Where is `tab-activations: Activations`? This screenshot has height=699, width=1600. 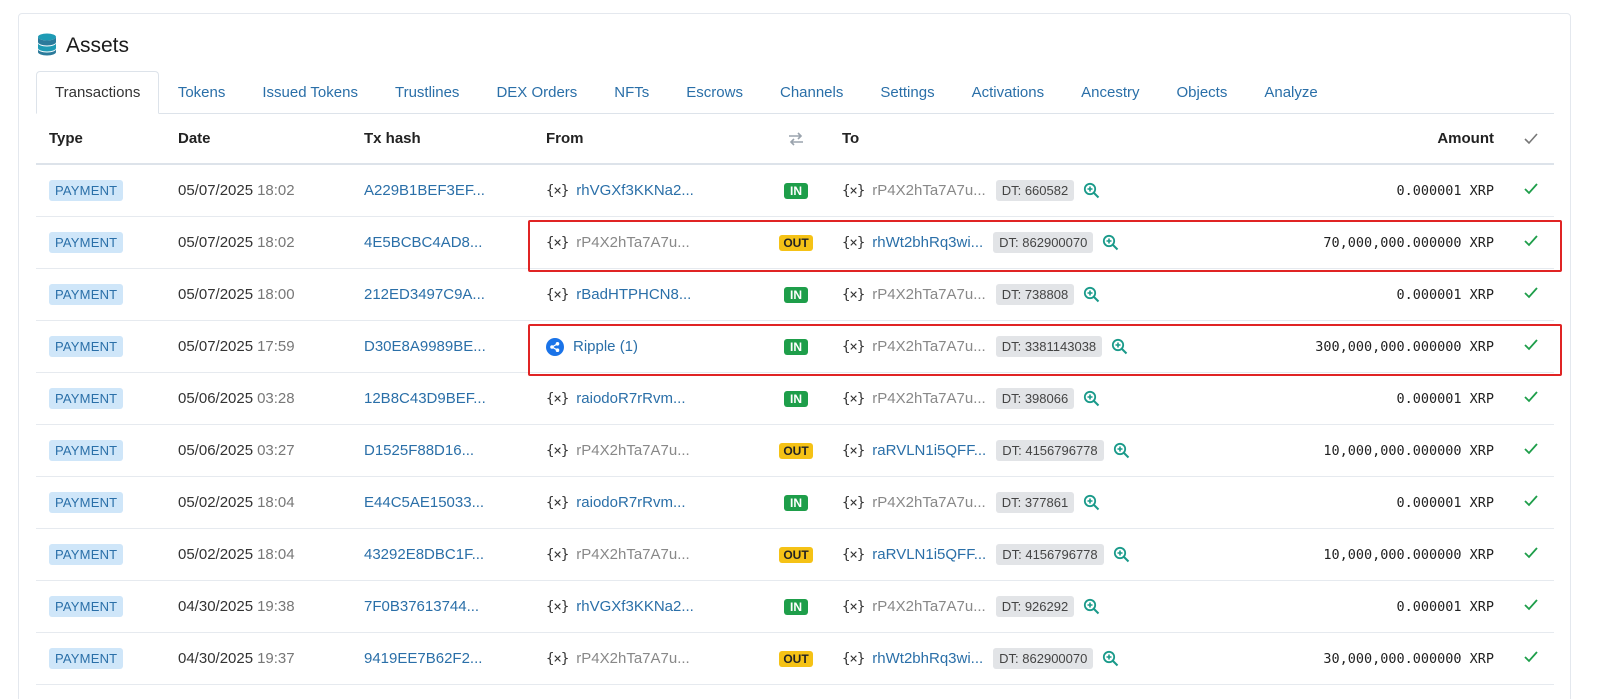
tab-activations: Activations is located at coordinates (1008, 92).